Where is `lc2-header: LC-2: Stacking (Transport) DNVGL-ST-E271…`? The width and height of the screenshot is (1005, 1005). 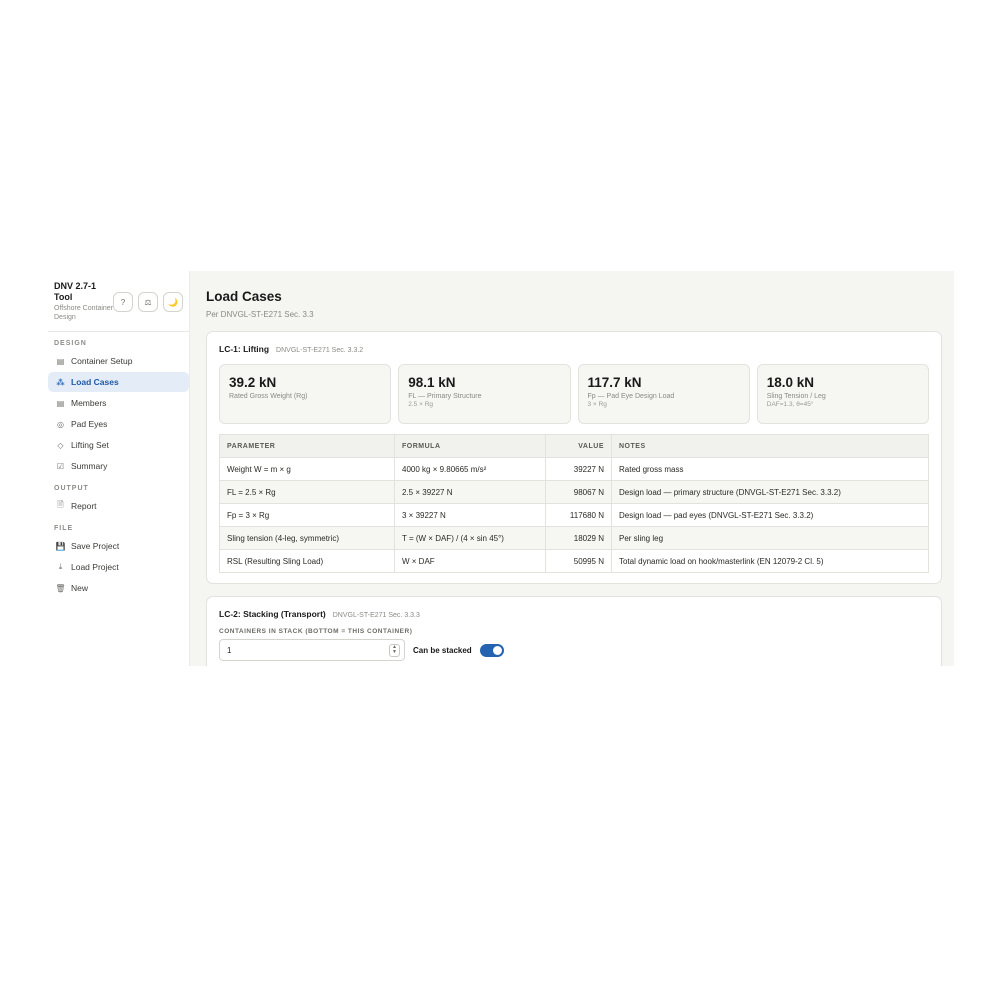
lc2-header: LC-2: Stacking (Transport) DNVGL-ST-E271… is located at coordinates (574, 614).